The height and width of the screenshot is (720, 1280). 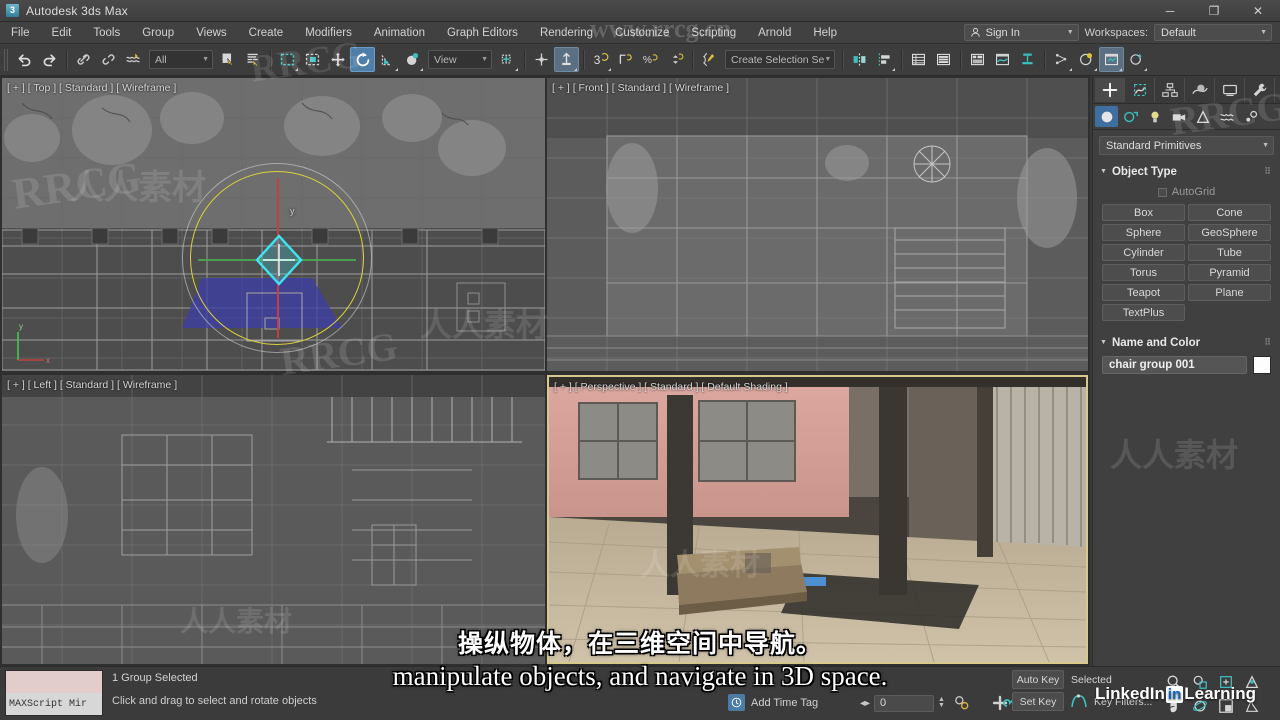 What do you see at coordinates (977, 59) in the screenshot?
I see `toggle-ribbon-icon` at bounding box center [977, 59].